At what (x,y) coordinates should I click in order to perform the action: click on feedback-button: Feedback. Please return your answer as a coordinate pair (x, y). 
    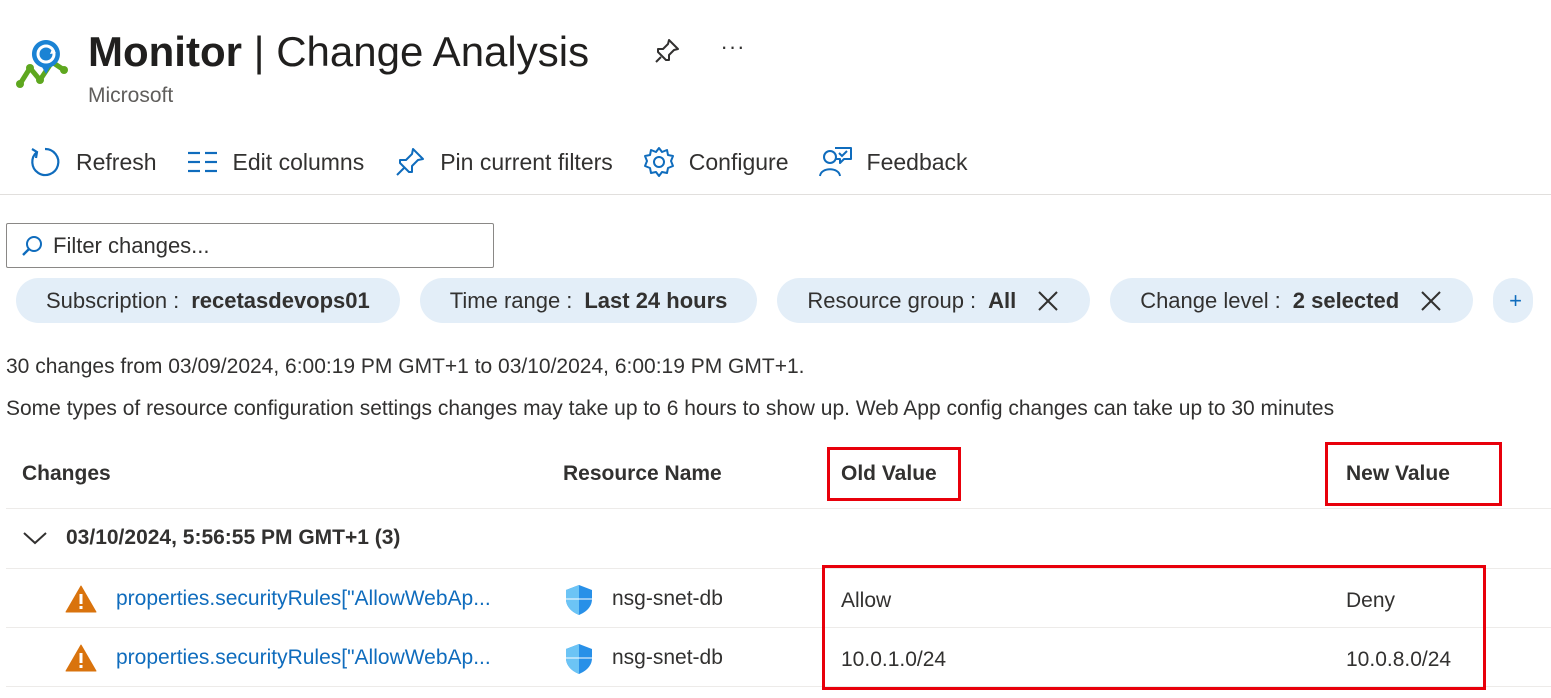
    Looking at the image, I should click on (893, 162).